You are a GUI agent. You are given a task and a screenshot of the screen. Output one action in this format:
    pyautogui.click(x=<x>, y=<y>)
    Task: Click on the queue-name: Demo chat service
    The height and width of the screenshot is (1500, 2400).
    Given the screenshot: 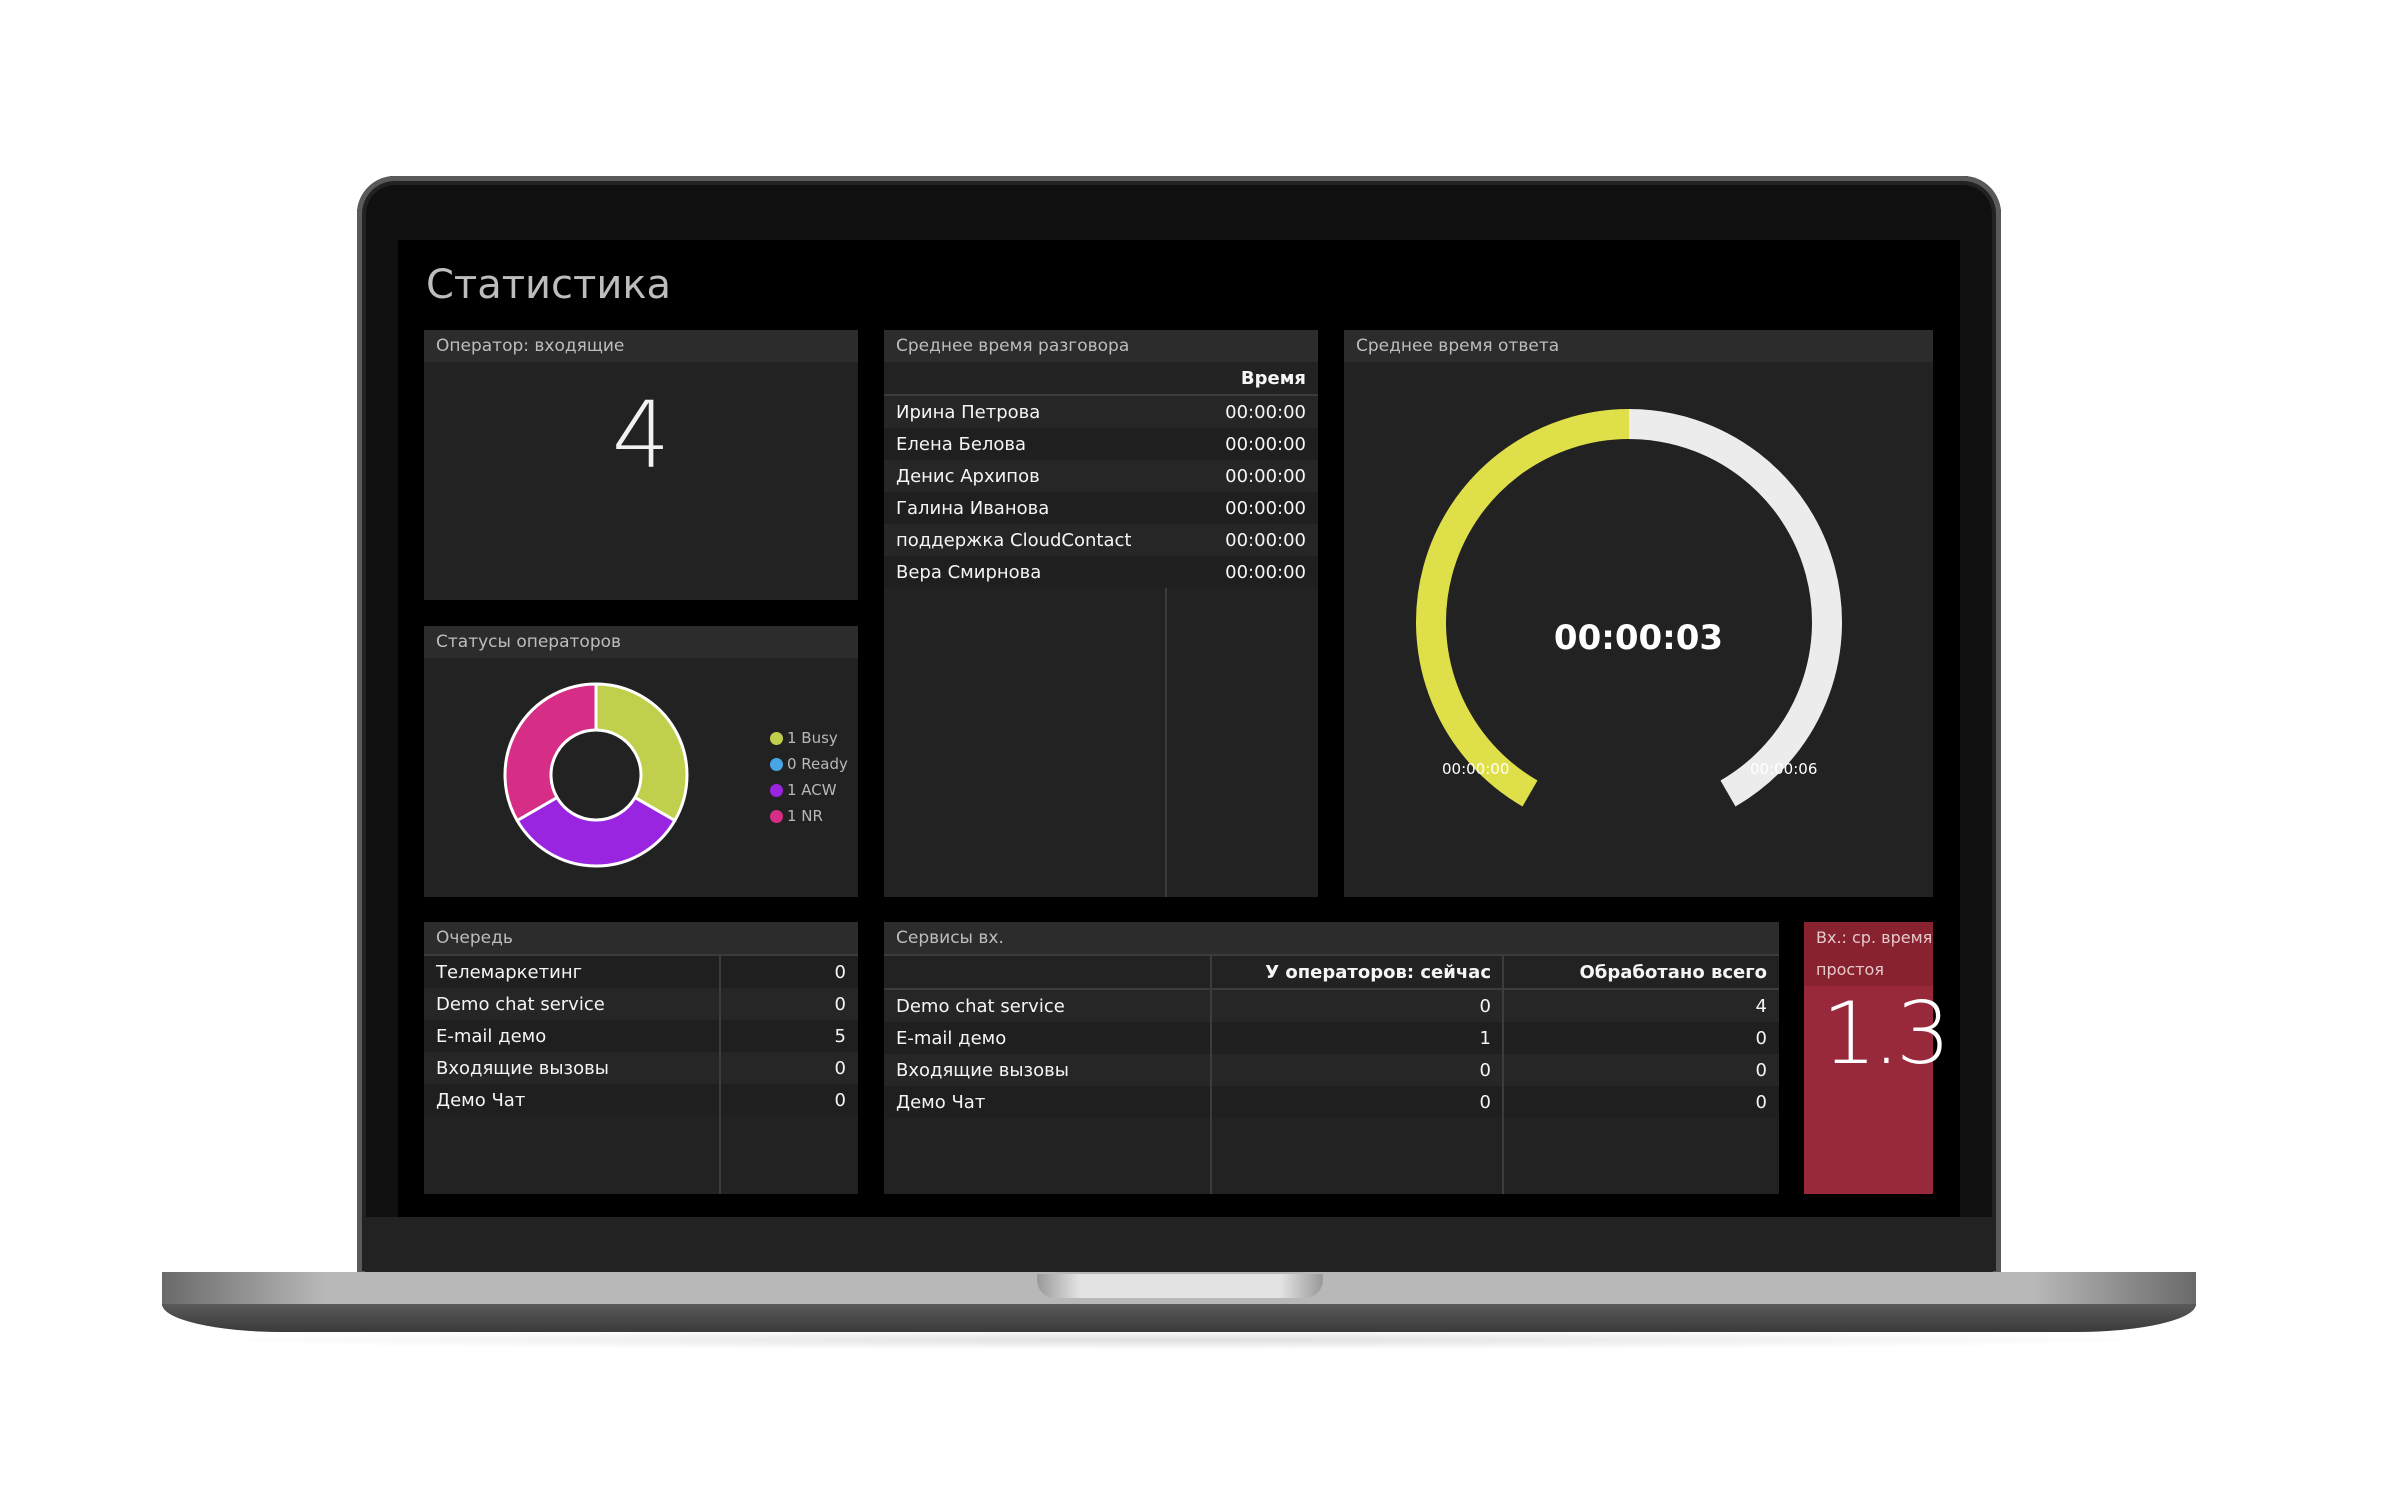 What is the action you would take?
    pyautogui.click(x=608, y=1004)
    